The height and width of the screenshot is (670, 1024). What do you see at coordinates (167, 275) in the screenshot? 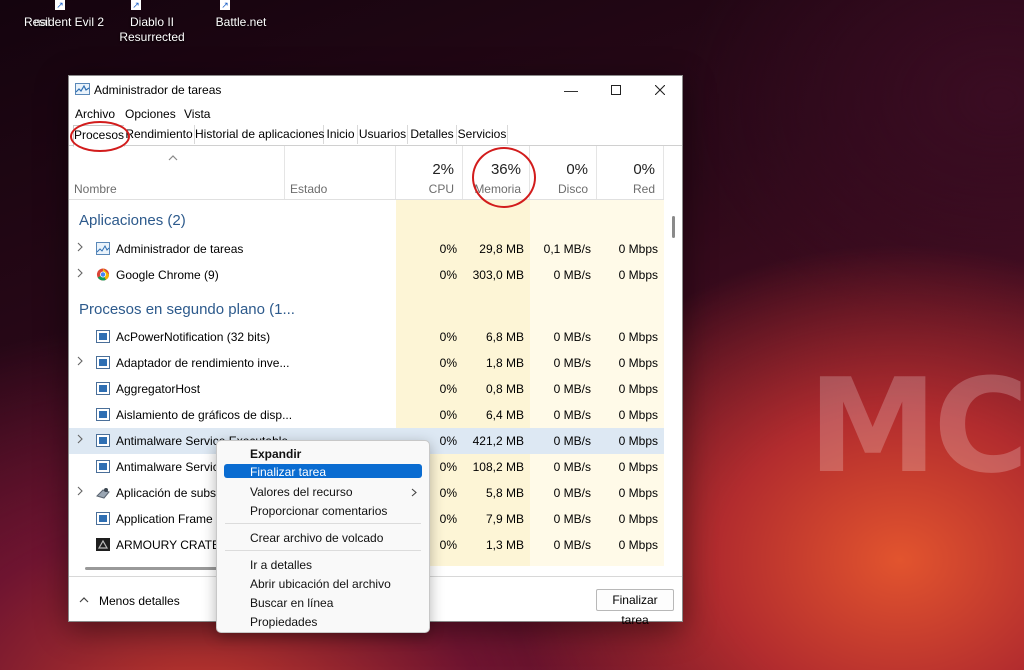
I see `process-name: Google Chrome (9)` at bounding box center [167, 275].